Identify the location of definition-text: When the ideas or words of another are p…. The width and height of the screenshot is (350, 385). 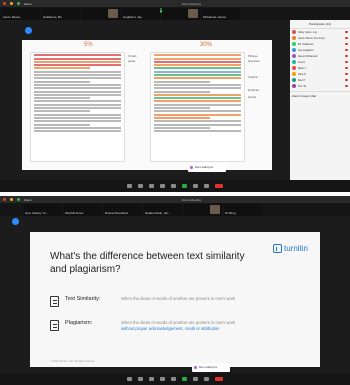
(216, 326).